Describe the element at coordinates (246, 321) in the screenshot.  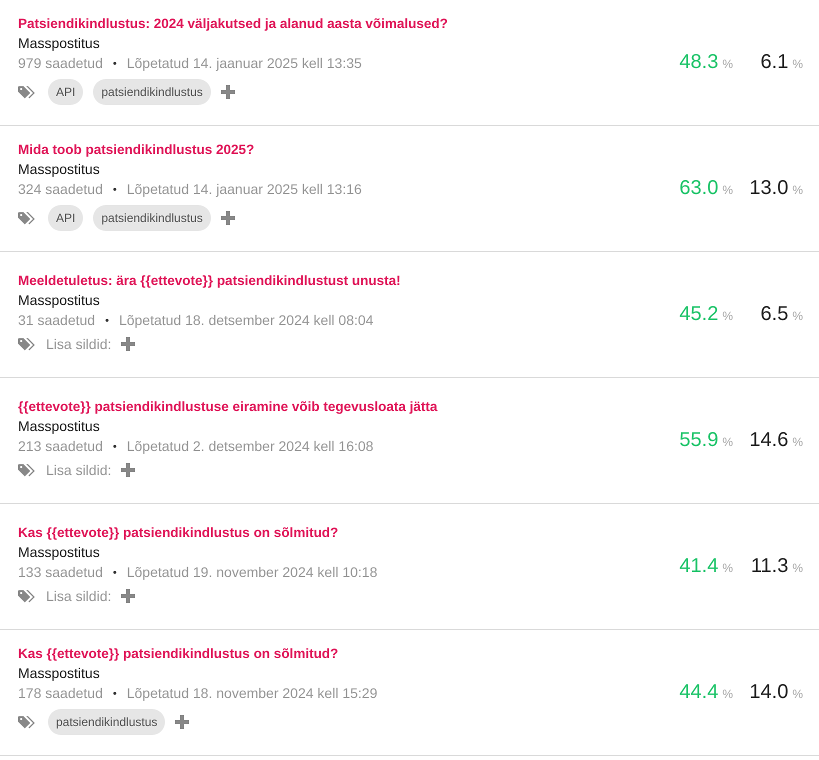
I see `finished-date: Lõpetatud 18. detsember 2024 kell 08:04` at that location.